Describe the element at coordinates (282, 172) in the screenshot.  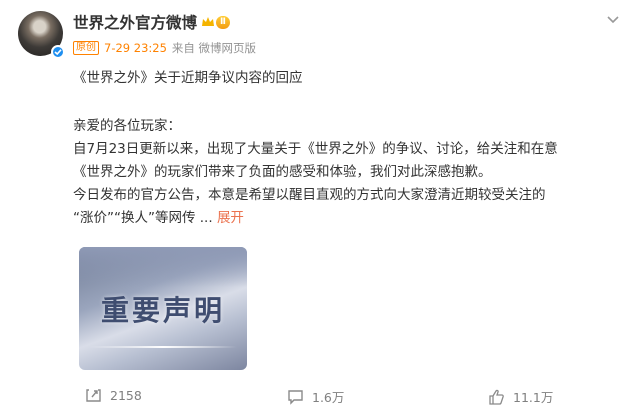
I see `post-body-line: 《世界之外》的玩家们带来了负面的感受和体验，我们对此深感抱歉。` at that location.